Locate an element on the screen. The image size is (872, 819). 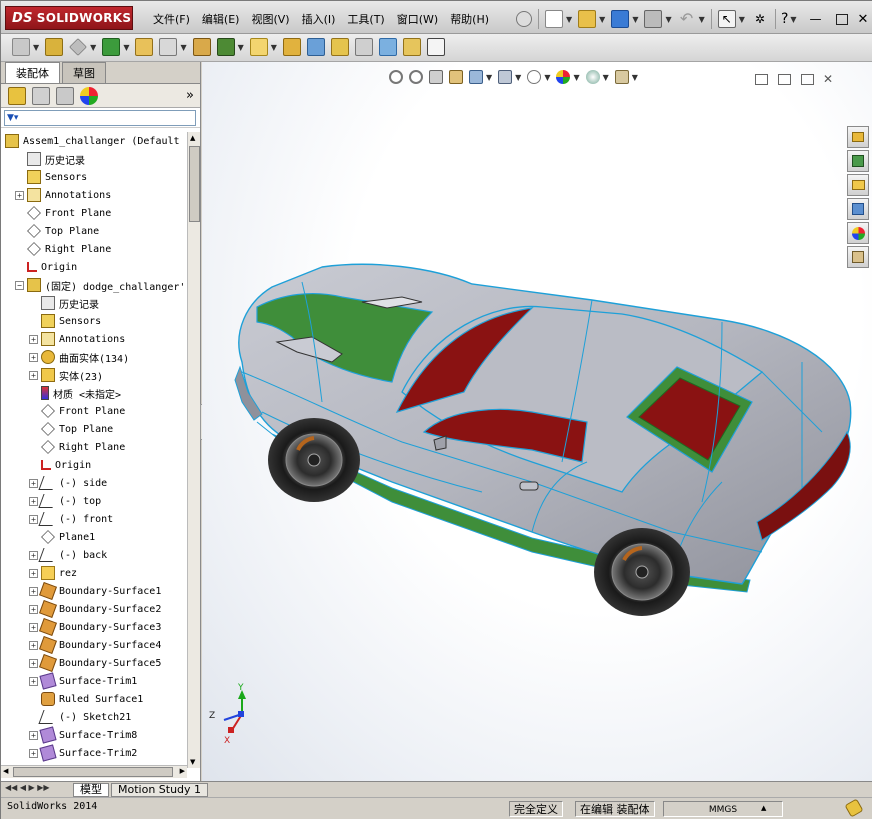
custom-properties-icon is located at coordinates (858, 257).